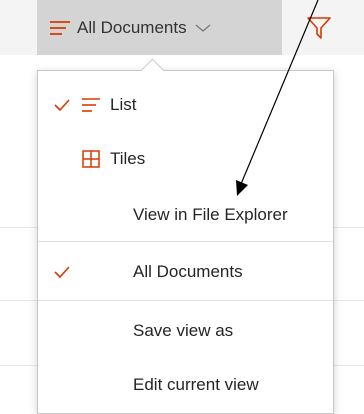  I want to click on filter-icon, so click(319, 27).